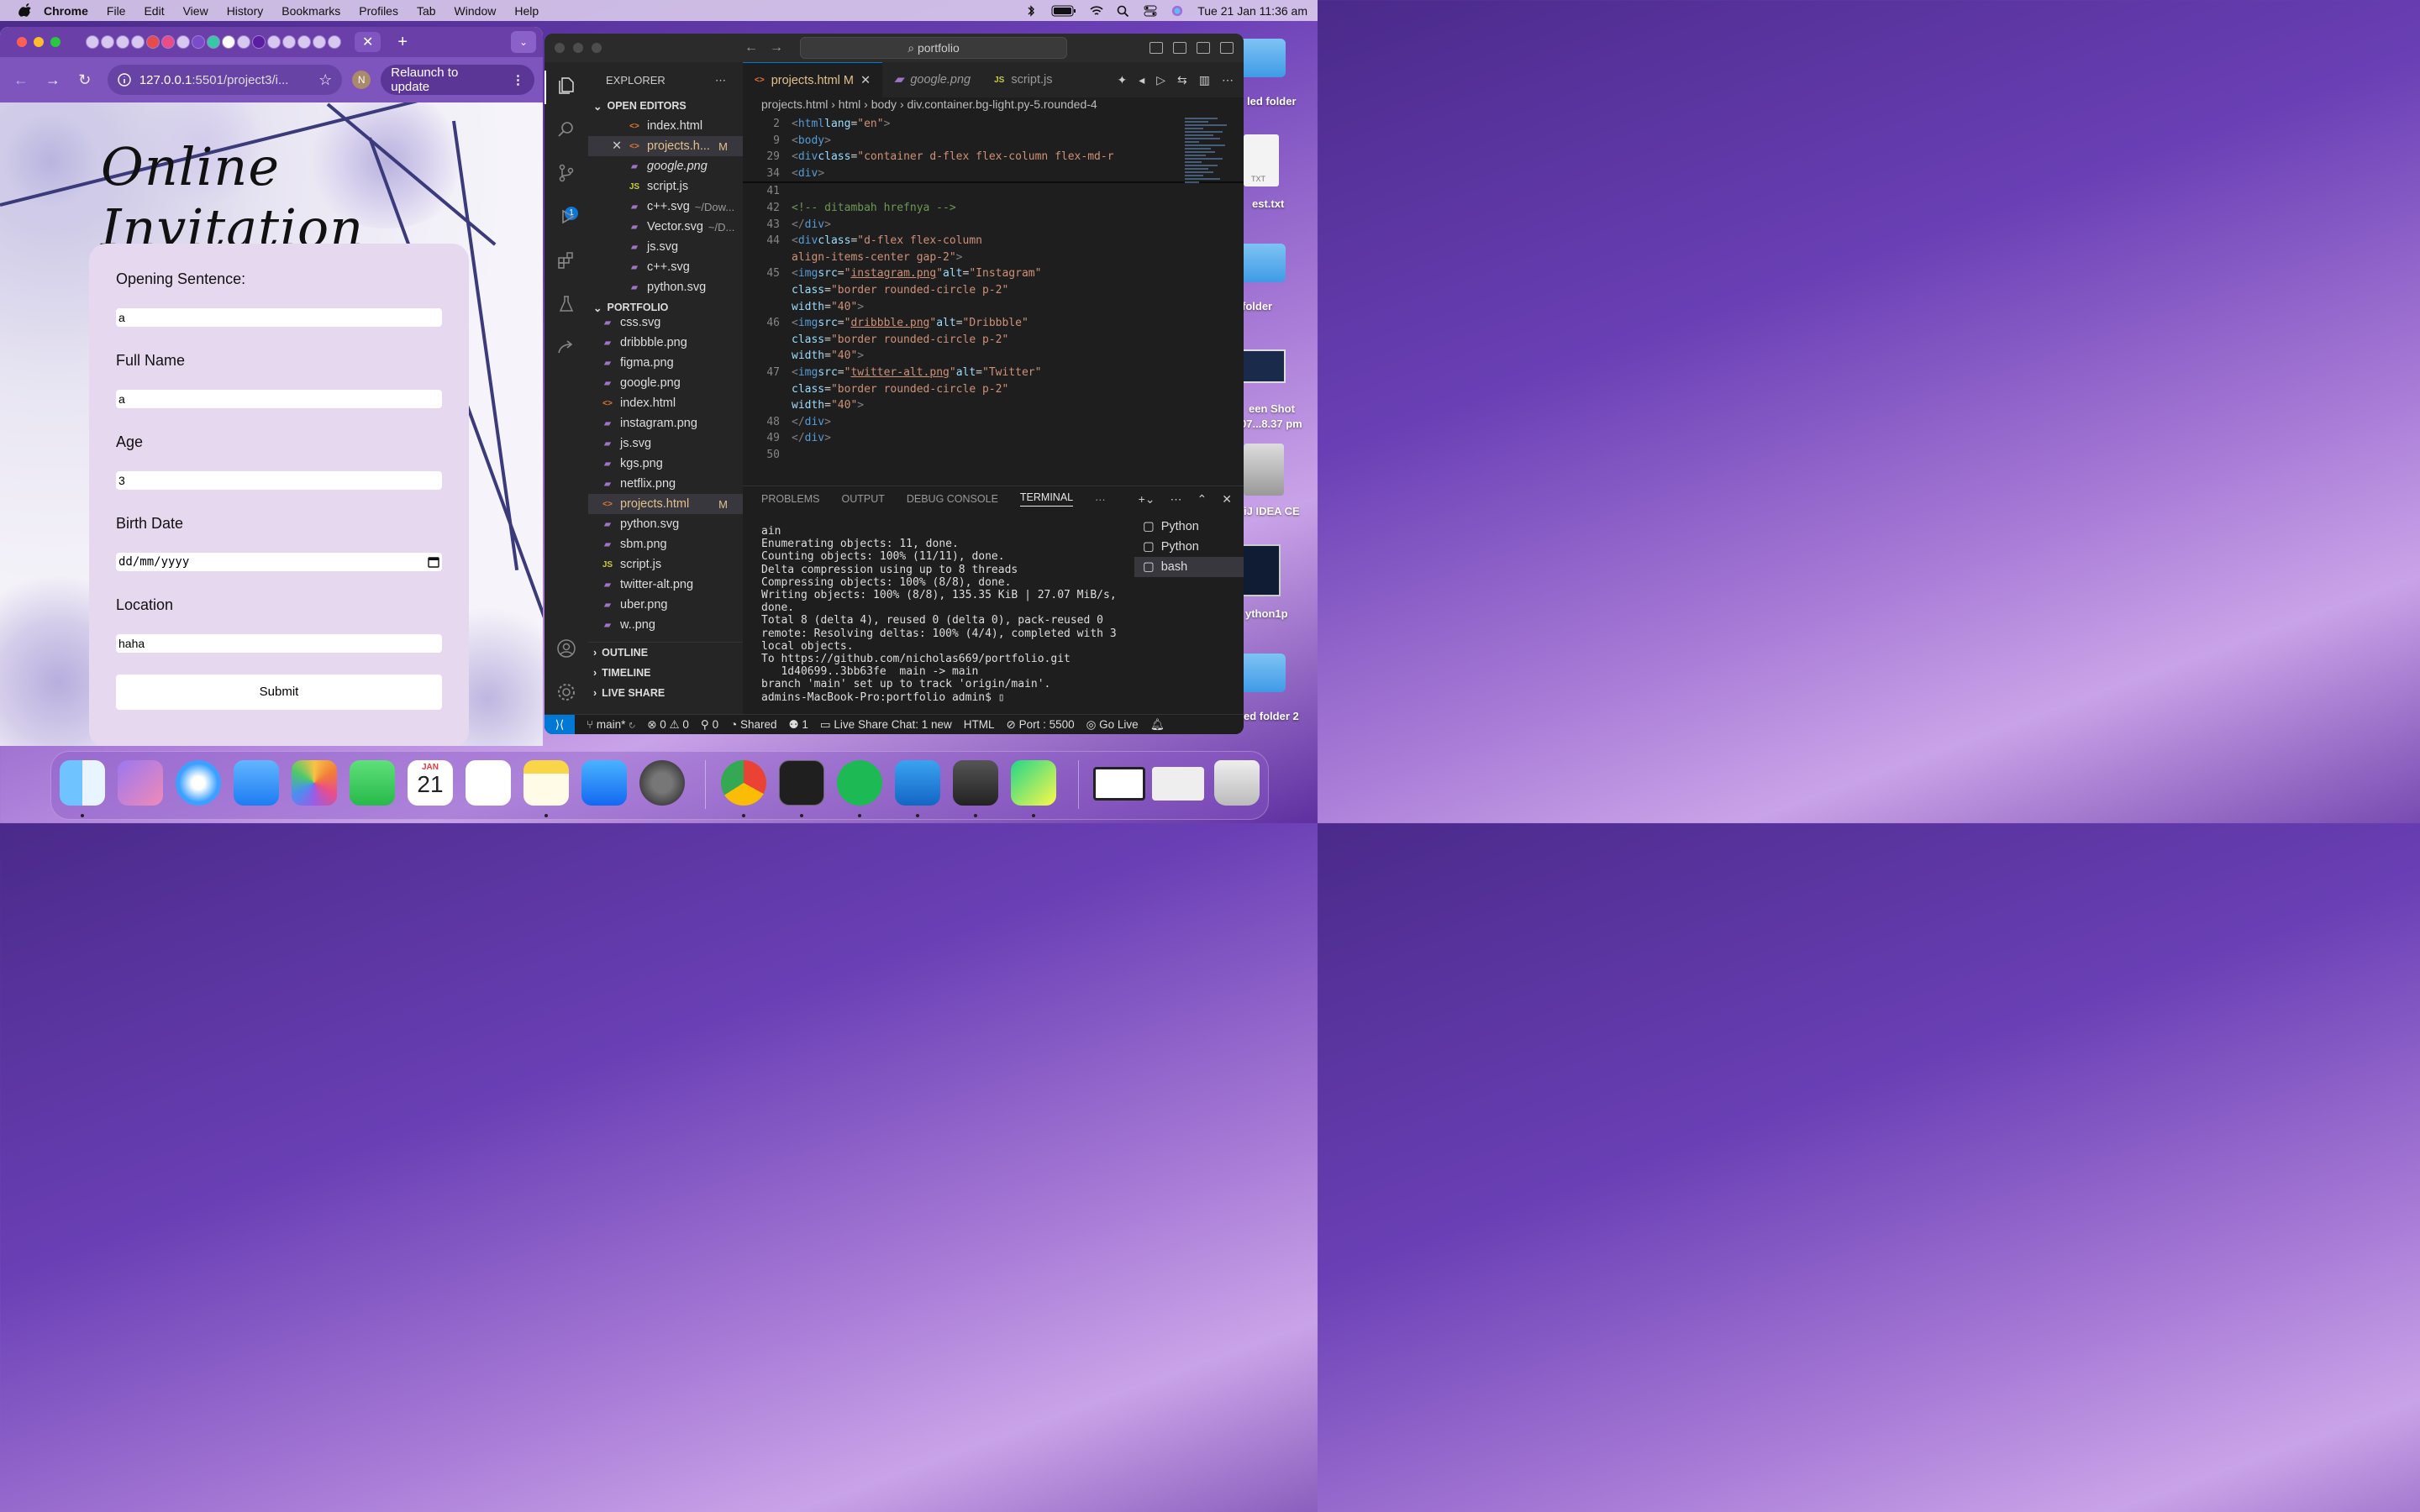  What do you see at coordinates (743, 783) in the screenshot?
I see `chrome-icon` at bounding box center [743, 783].